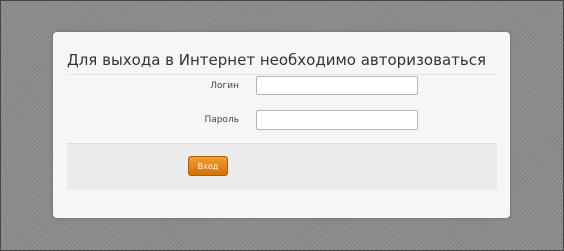 This screenshot has width=564, height=251. What do you see at coordinates (221, 120) in the screenshot?
I see `password-label: Пароль` at bounding box center [221, 120].